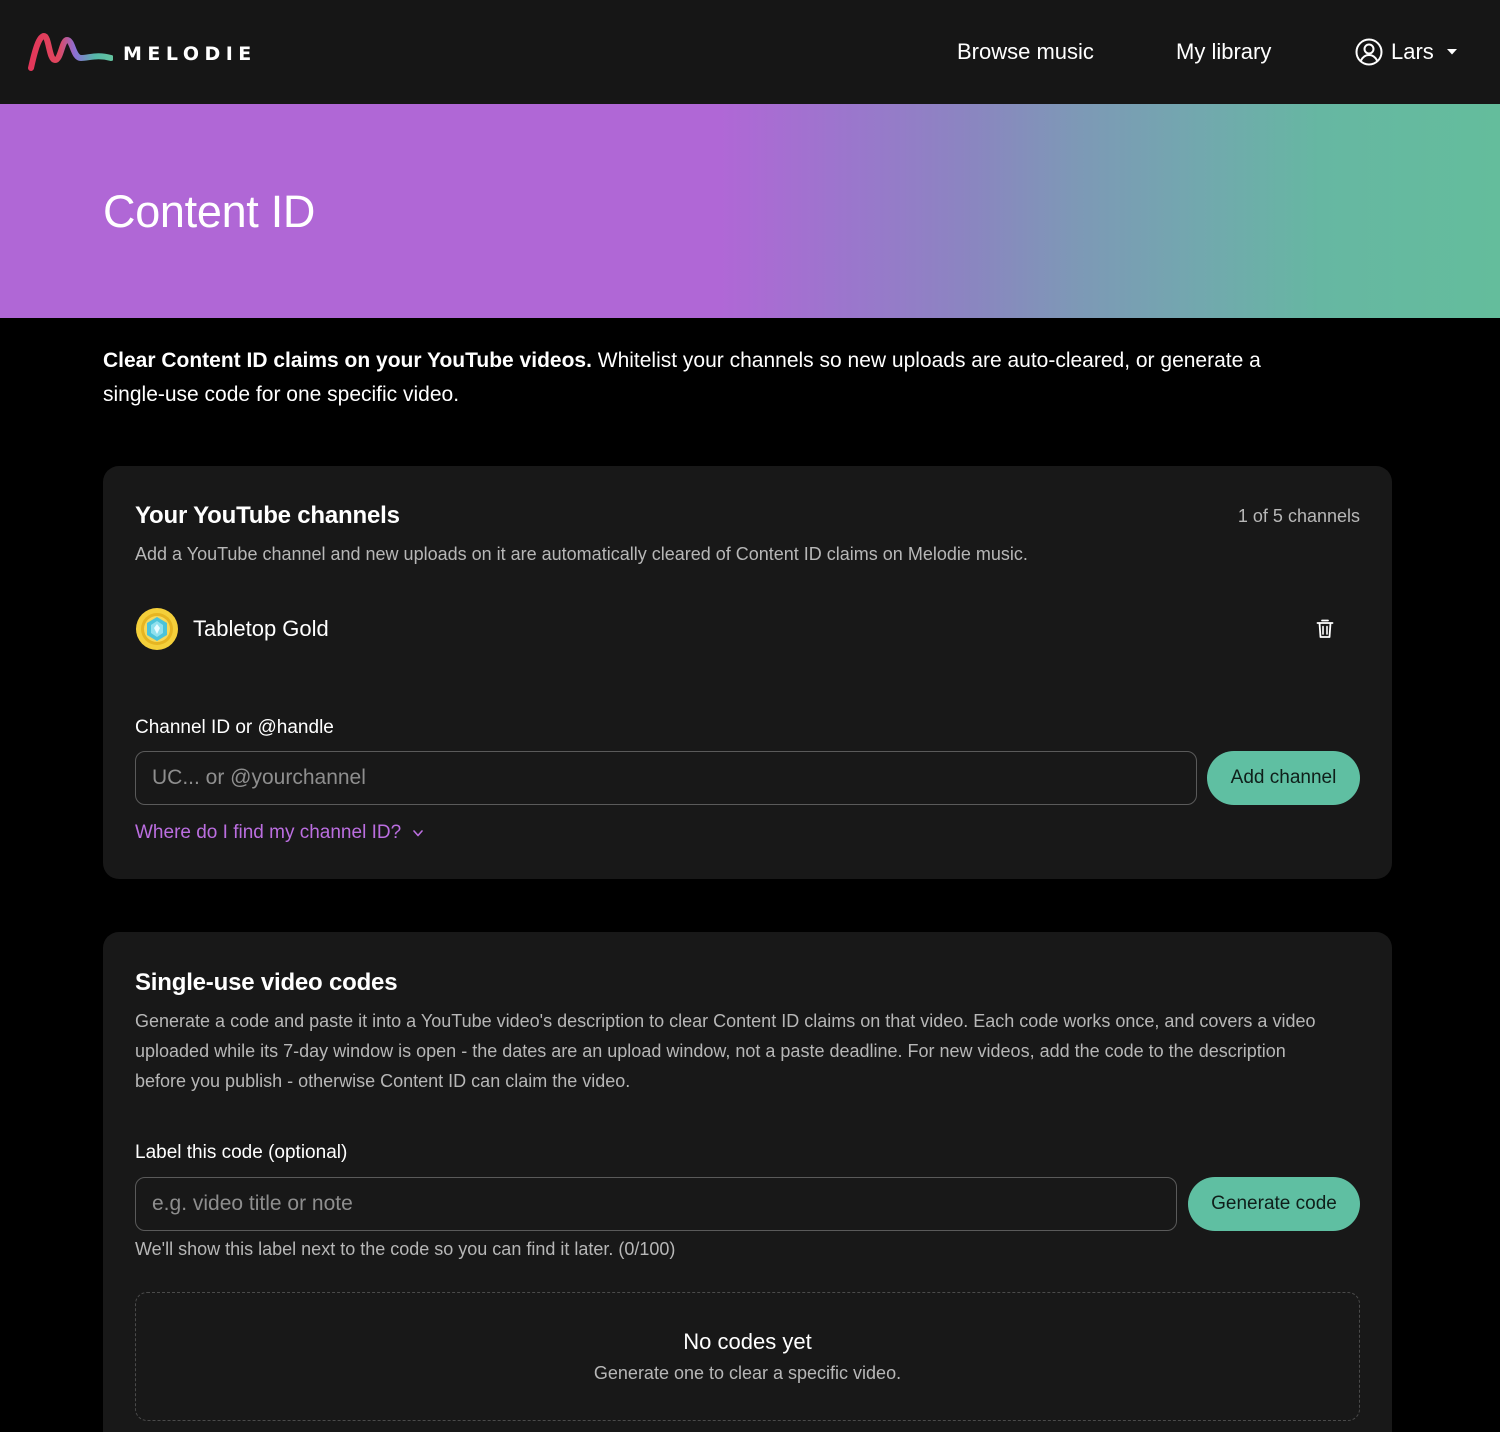 This screenshot has width=1500, height=1432. Describe the element at coordinates (1412, 51) in the screenshot. I see `user-name: Lars` at that location.